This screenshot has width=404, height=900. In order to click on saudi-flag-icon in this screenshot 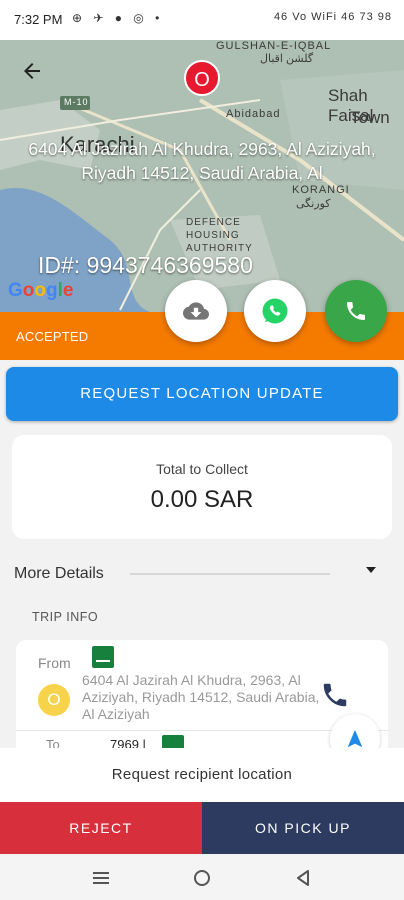, I will do `click(103, 657)`.